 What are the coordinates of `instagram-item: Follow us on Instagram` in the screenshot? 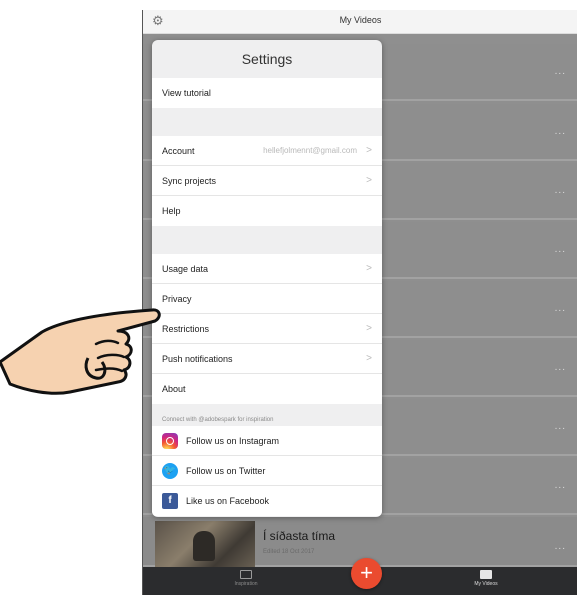 It's located at (267, 441).